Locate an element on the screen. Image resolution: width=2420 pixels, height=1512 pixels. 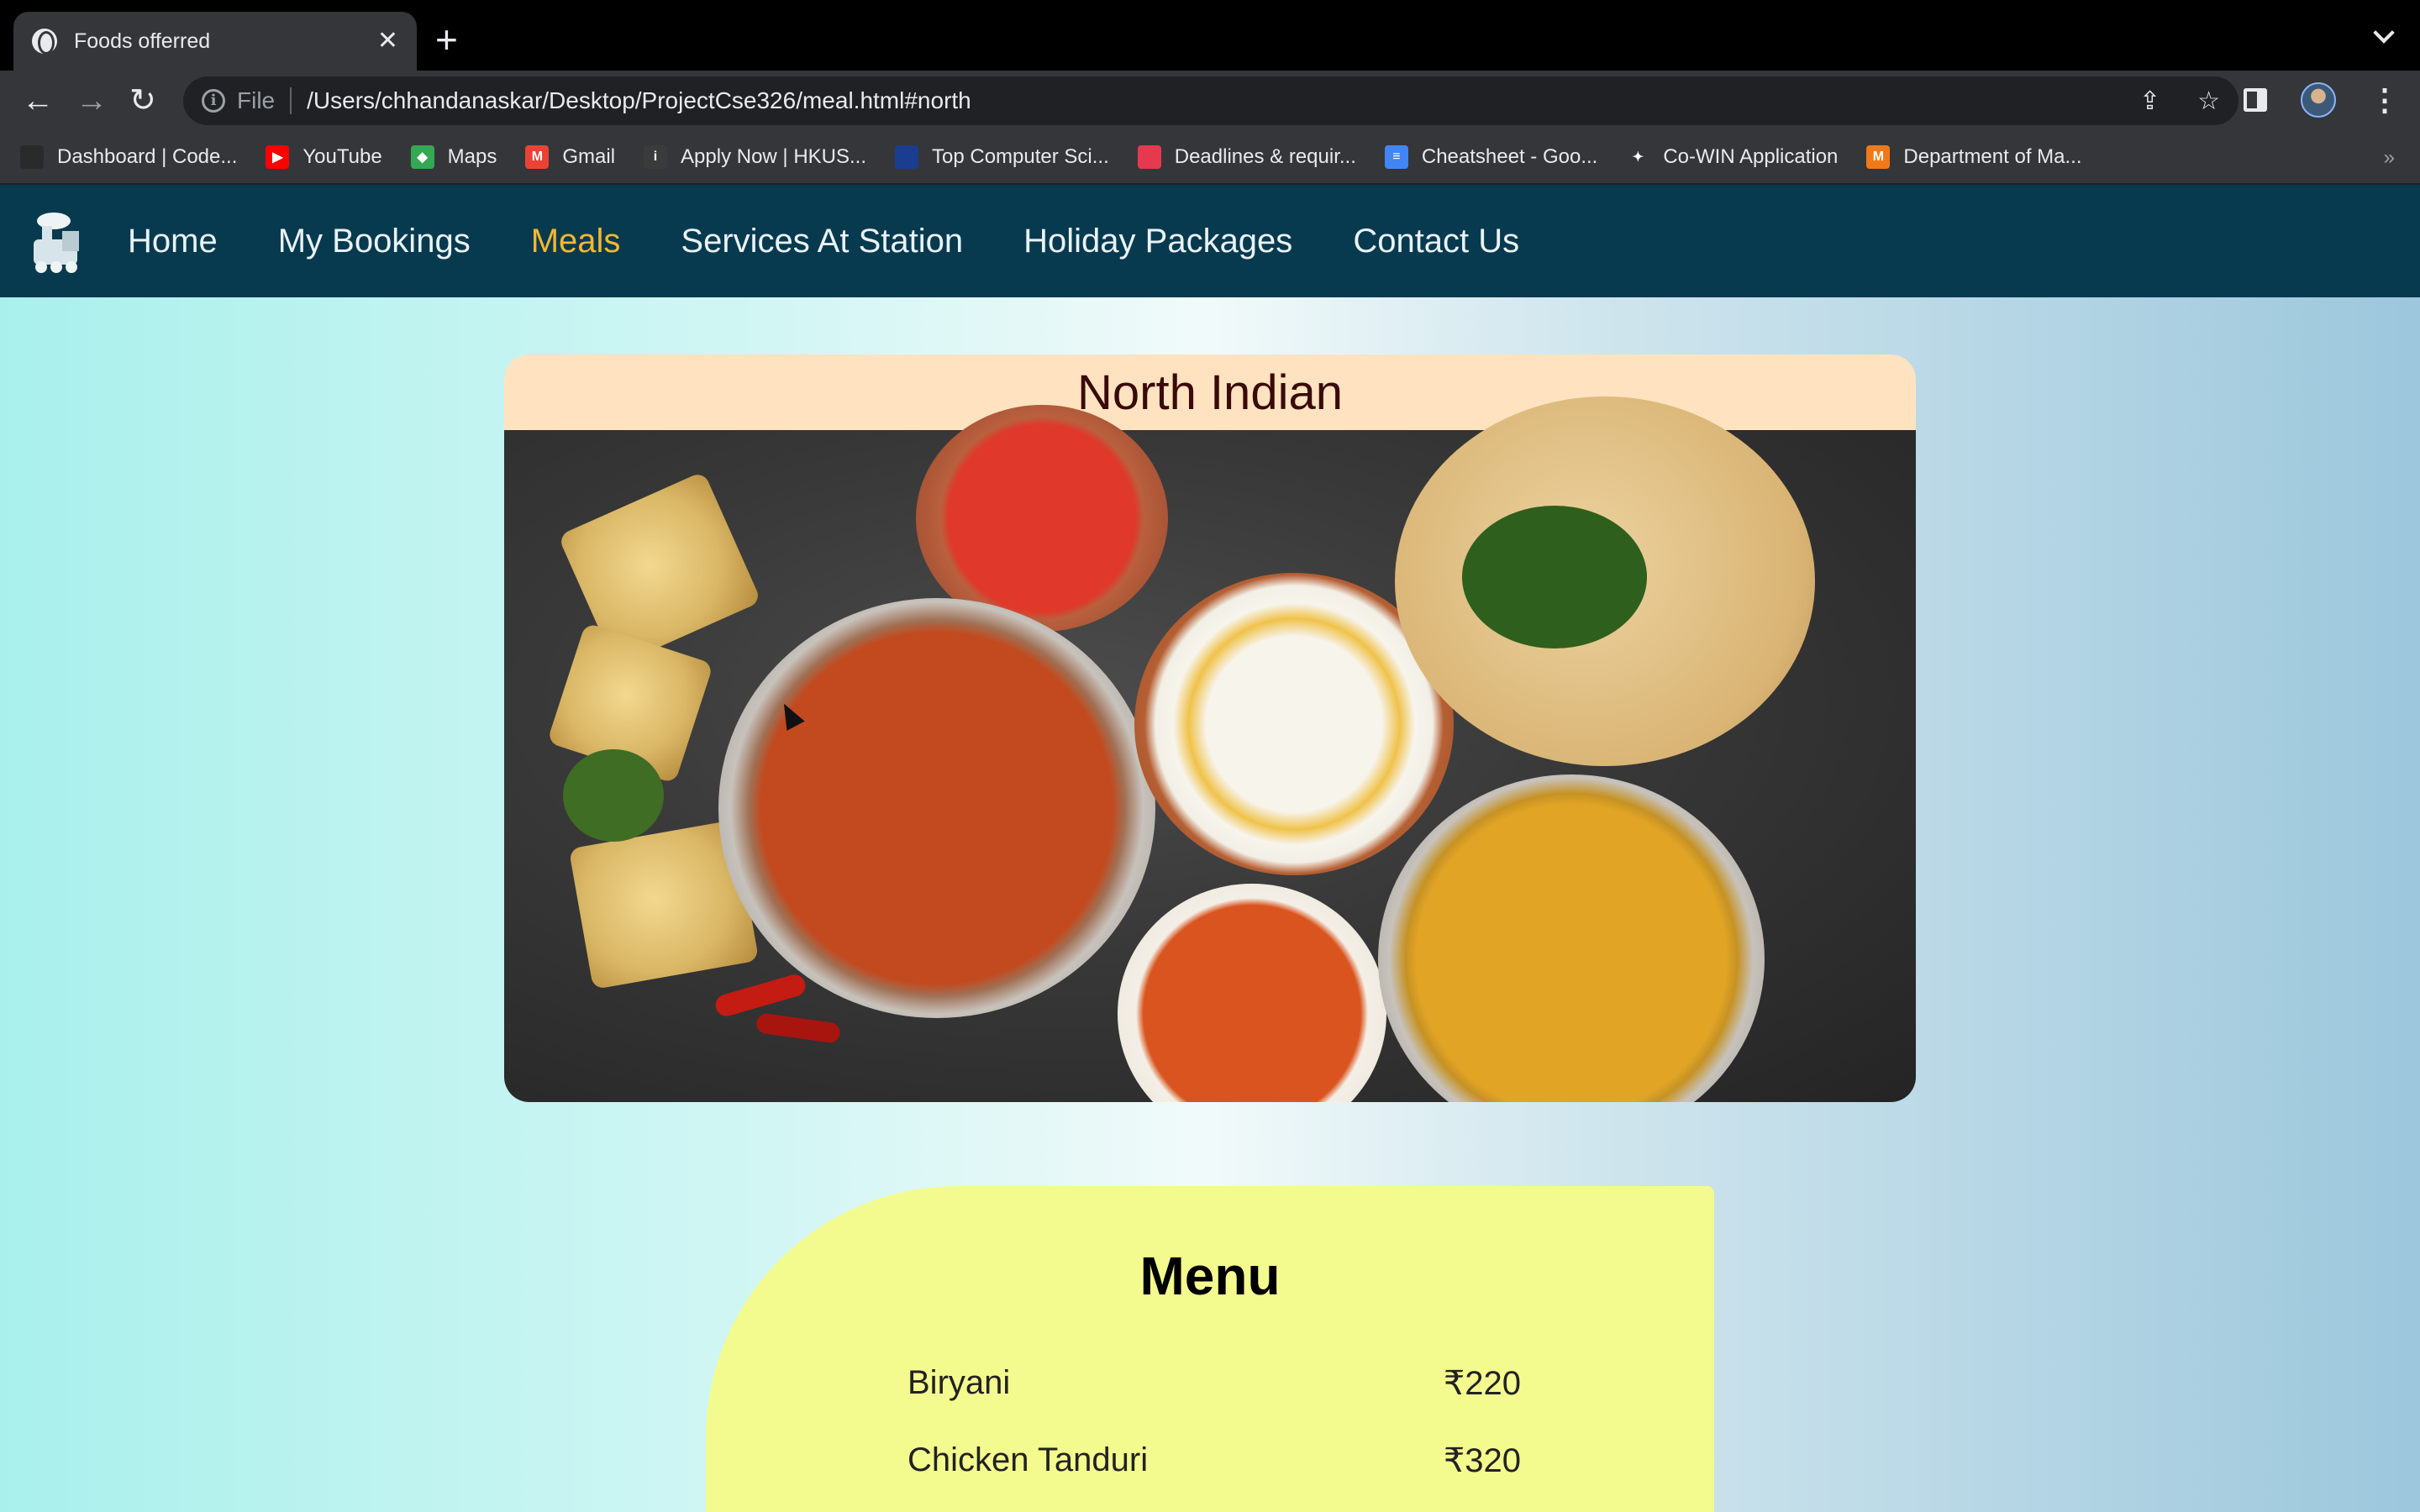
nav-link-meals: Meals is located at coordinates (576, 241).